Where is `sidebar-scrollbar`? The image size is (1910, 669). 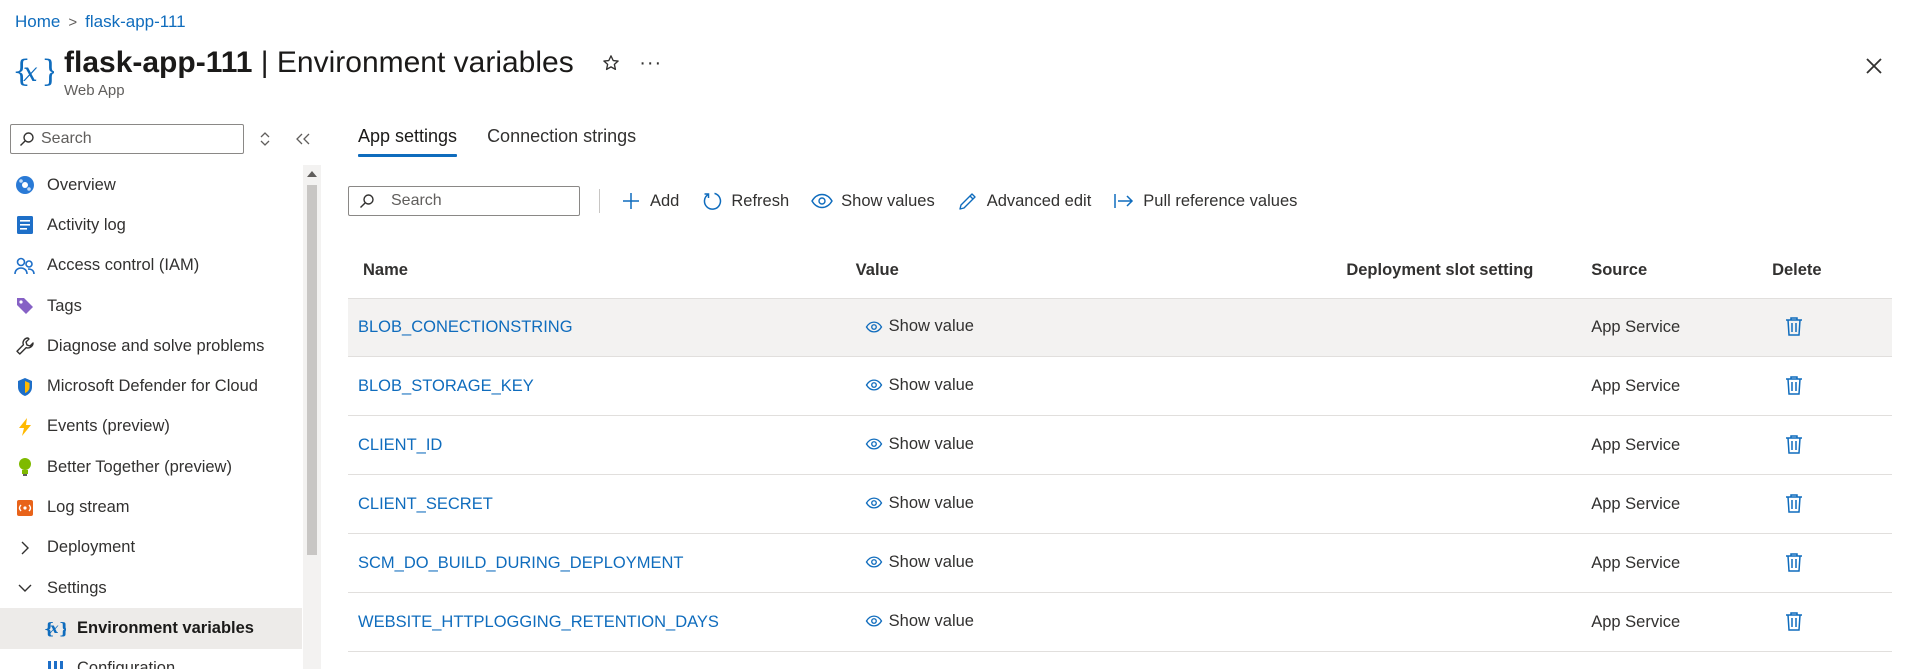 sidebar-scrollbar is located at coordinates (312, 417).